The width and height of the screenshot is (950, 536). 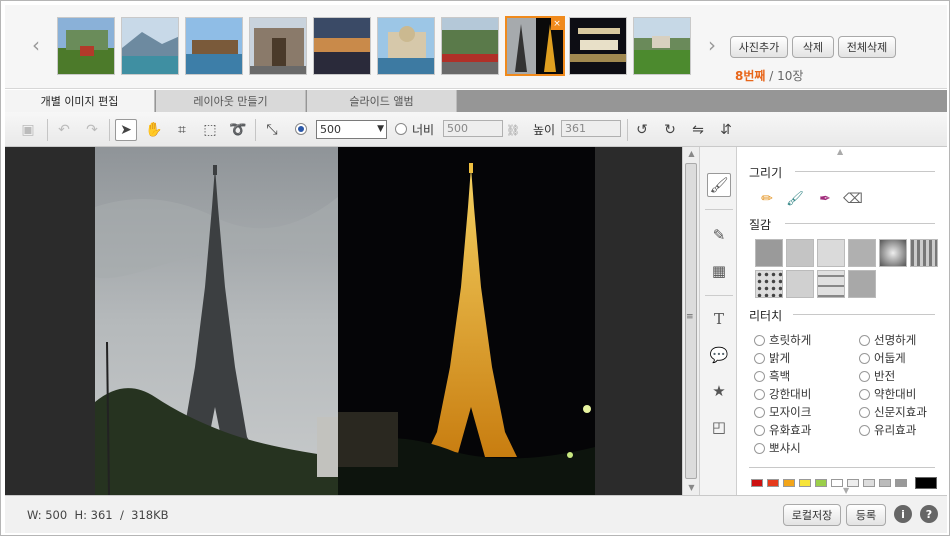 What do you see at coordinates (726, 130) in the screenshot?
I see `flip-vertical-icon: ⇵` at bounding box center [726, 130].